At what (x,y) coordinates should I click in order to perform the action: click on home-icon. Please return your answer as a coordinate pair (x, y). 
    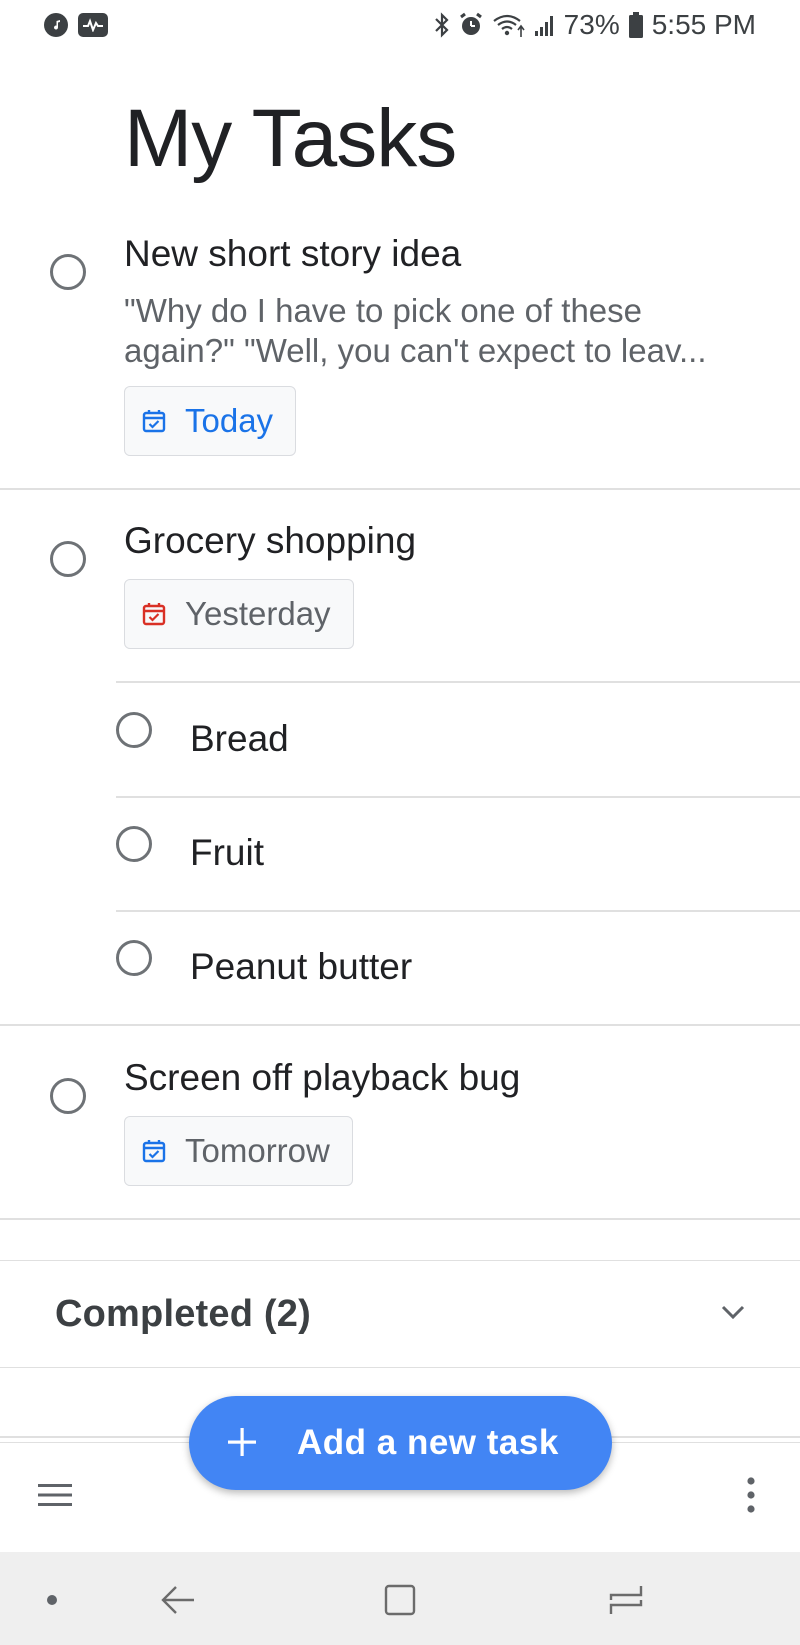
    Looking at the image, I should click on (400, 1600).